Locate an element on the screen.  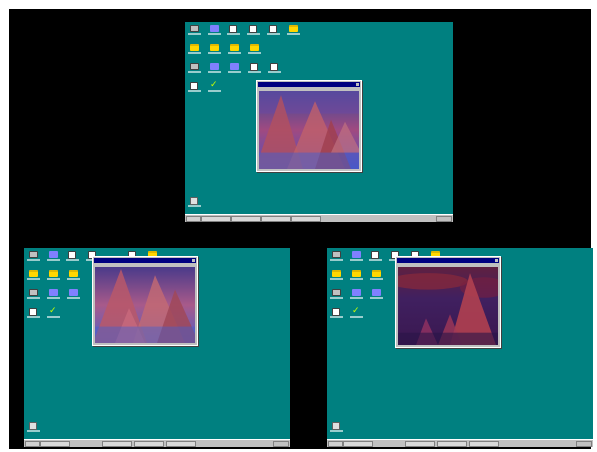
pen-icon is located at coordinates (273, 30).